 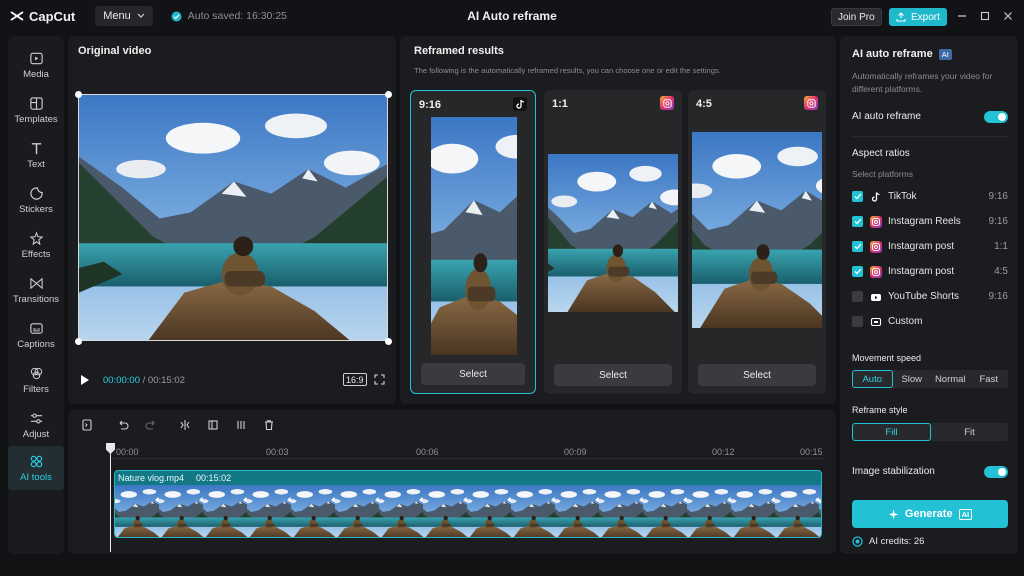 What do you see at coordinates (930, 514) in the screenshot?
I see `generate-button: Generate AI` at bounding box center [930, 514].